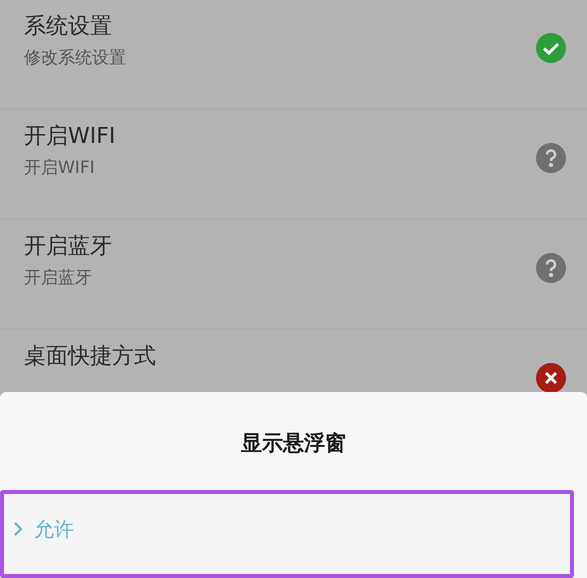 The image size is (587, 578). Describe the element at coordinates (287, 534) in the screenshot. I see `option-button: 允许` at that location.